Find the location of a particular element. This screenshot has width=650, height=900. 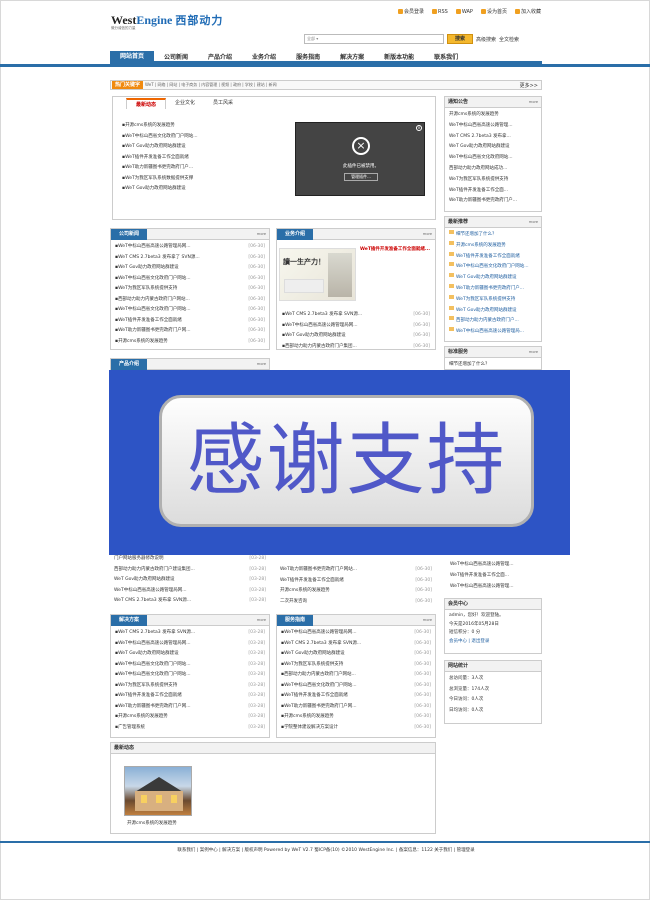

toplink-homepage: 设为首页 is located at coordinates (493, 11).